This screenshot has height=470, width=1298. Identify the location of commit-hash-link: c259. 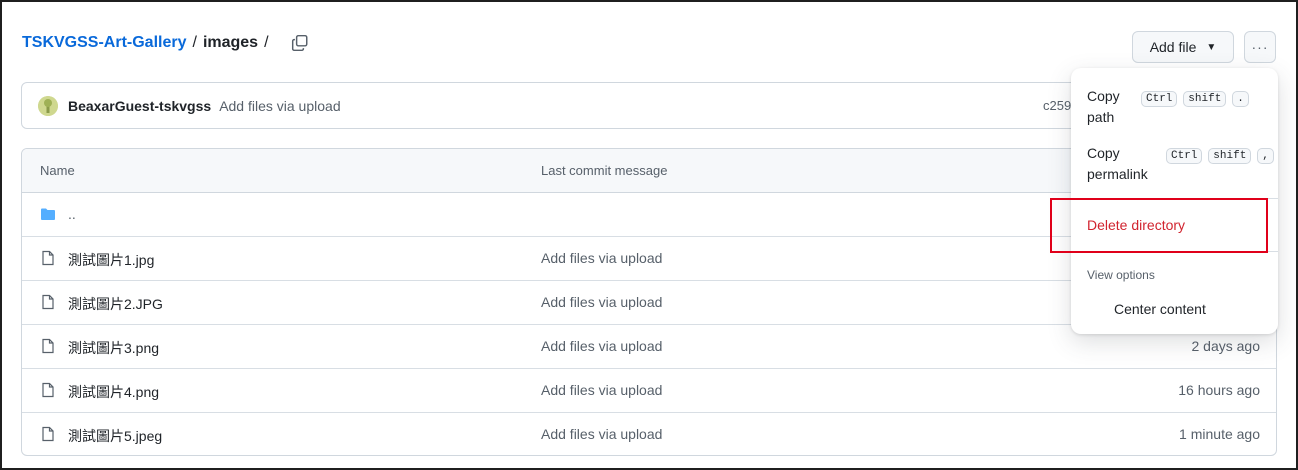
(1057, 105).